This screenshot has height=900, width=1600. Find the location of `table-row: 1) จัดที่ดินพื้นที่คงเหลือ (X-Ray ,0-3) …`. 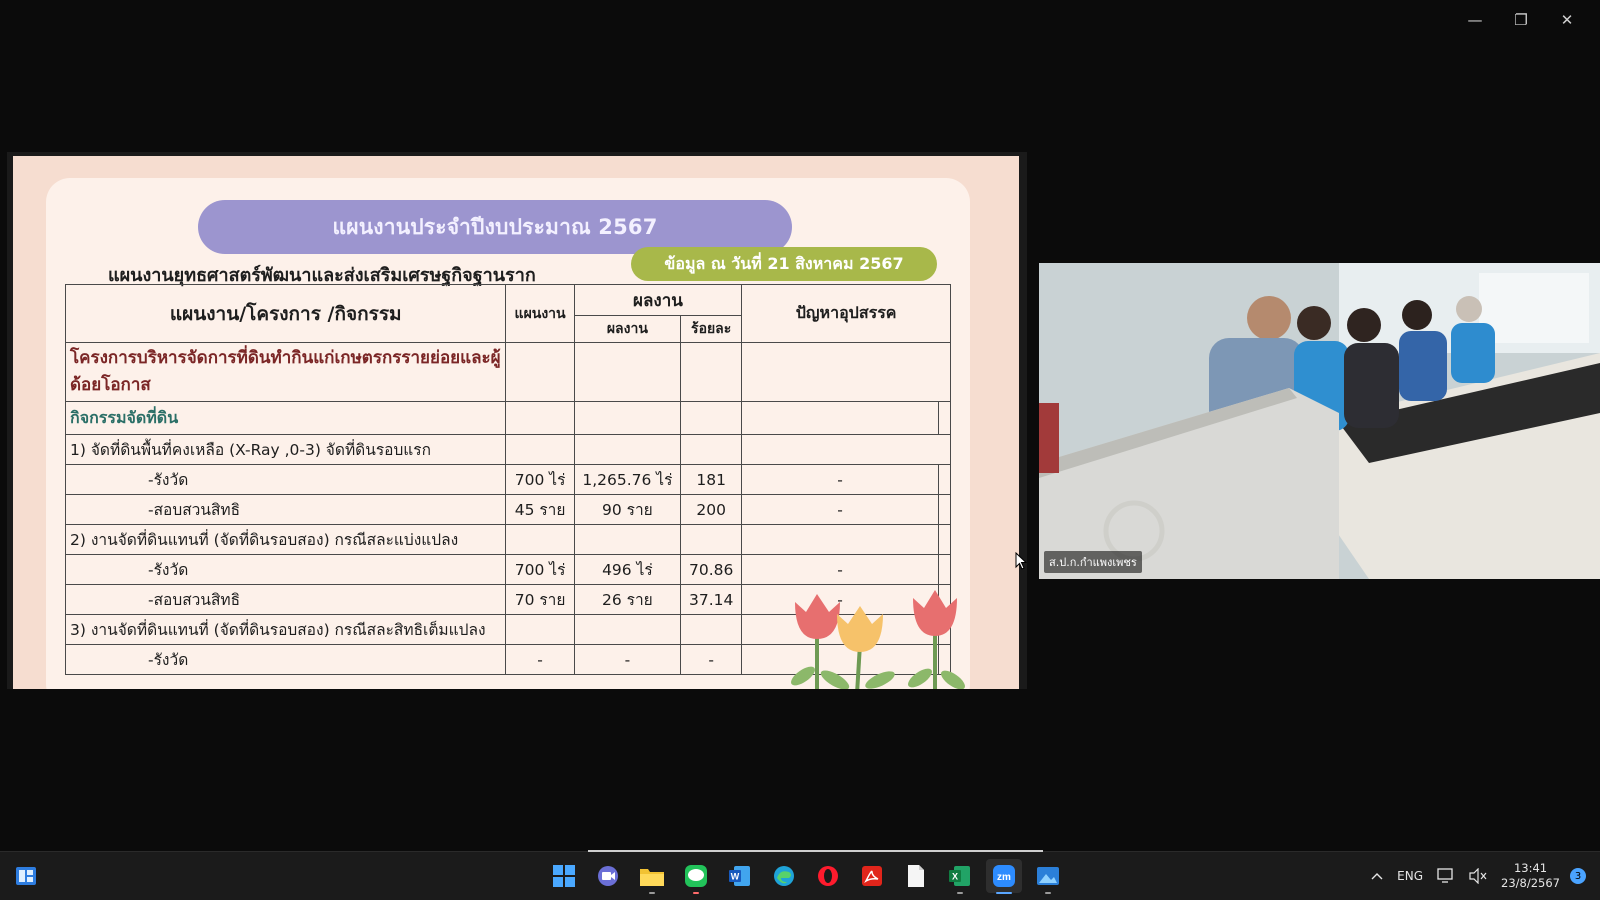

table-row: 1) จัดที่ดินพื้นที่คงเหลือ (X-Ray ,0-3) … is located at coordinates (507, 449).